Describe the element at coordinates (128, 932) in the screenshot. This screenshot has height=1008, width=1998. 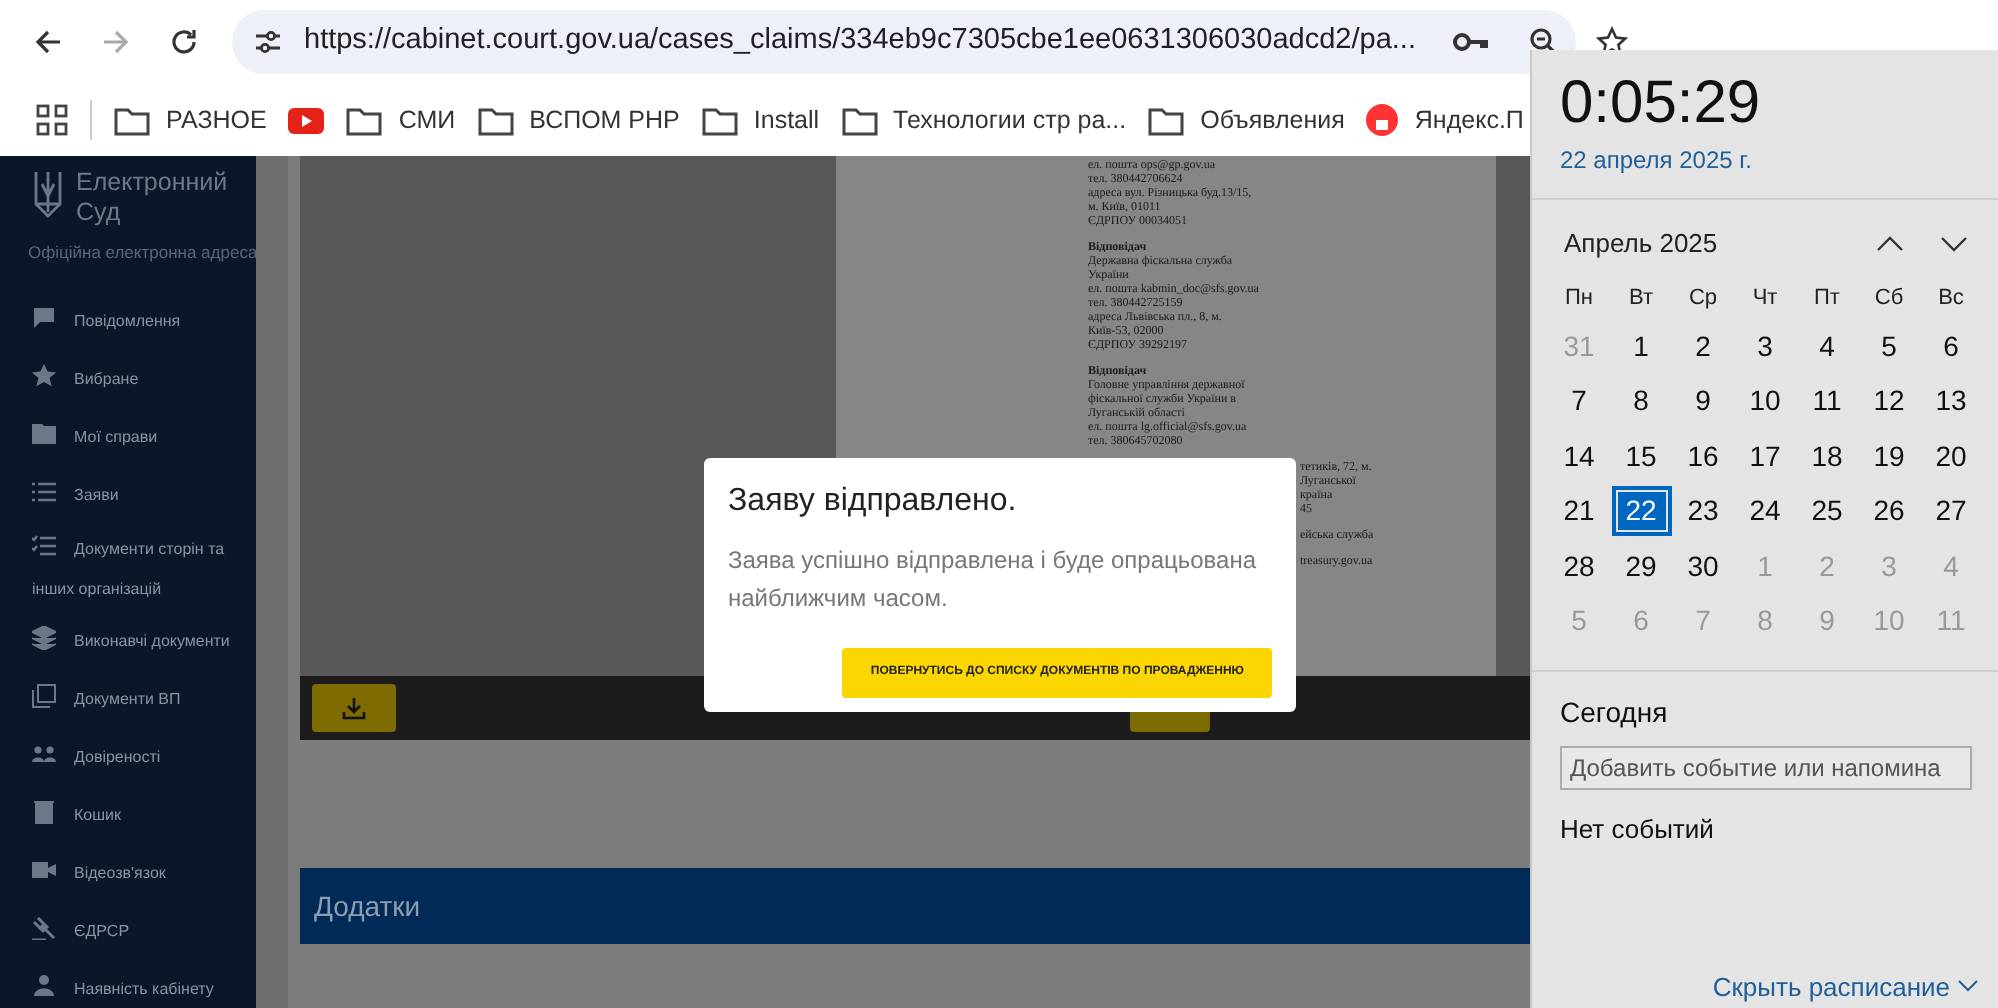
I see `sidebar-item: ЄДРСР` at that location.